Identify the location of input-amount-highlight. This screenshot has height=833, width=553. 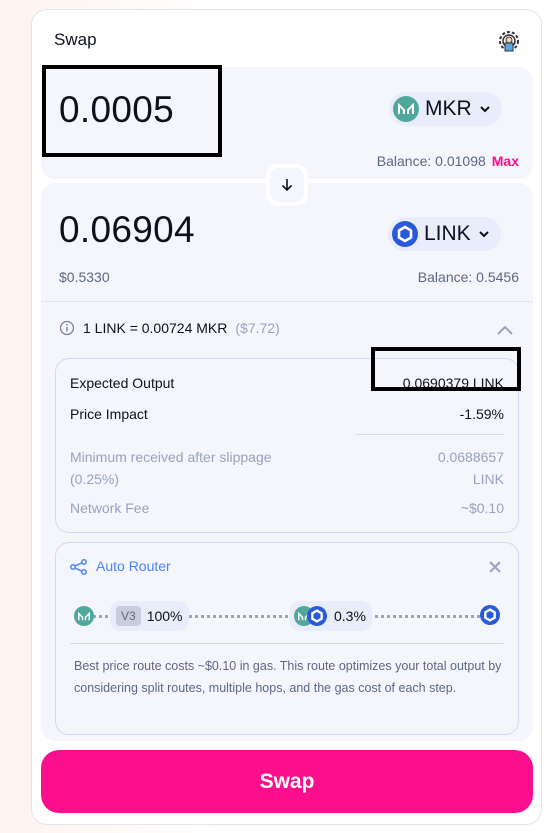
(132, 111).